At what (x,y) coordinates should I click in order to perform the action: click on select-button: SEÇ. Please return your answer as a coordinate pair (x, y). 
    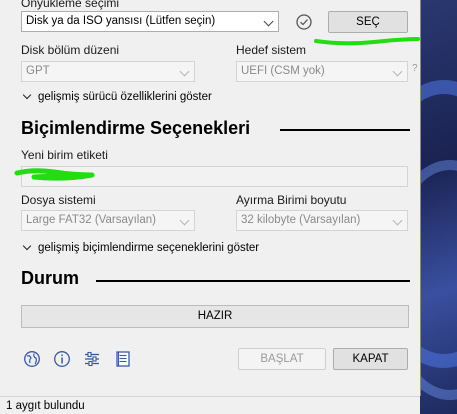
    Looking at the image, I should click on (368, 22).